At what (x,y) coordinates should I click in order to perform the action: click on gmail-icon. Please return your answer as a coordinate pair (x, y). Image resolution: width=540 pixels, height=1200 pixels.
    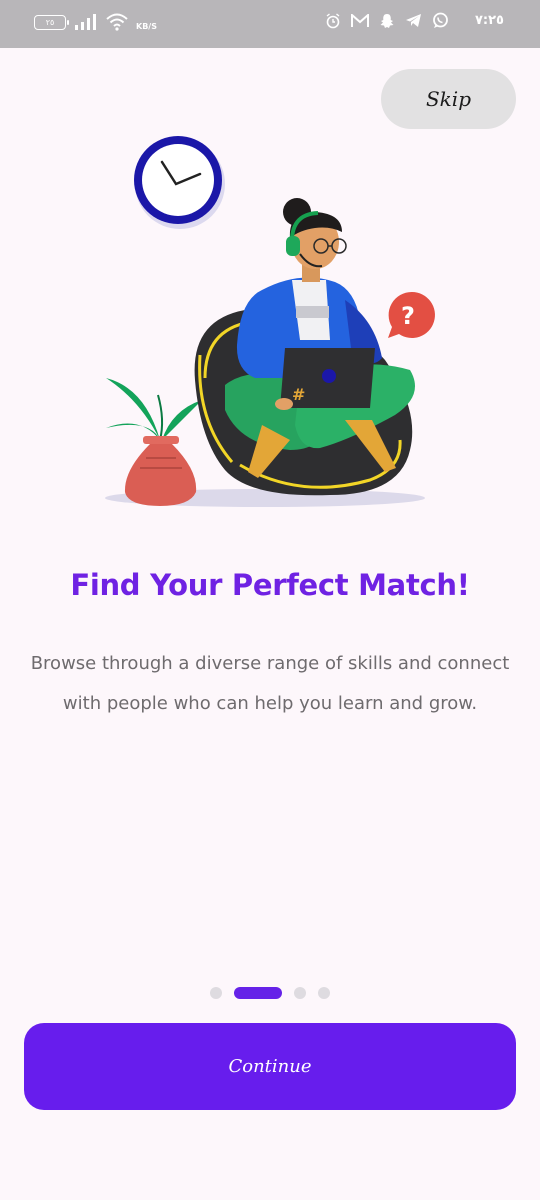
    Looking at the image, I should click on (359, 20).